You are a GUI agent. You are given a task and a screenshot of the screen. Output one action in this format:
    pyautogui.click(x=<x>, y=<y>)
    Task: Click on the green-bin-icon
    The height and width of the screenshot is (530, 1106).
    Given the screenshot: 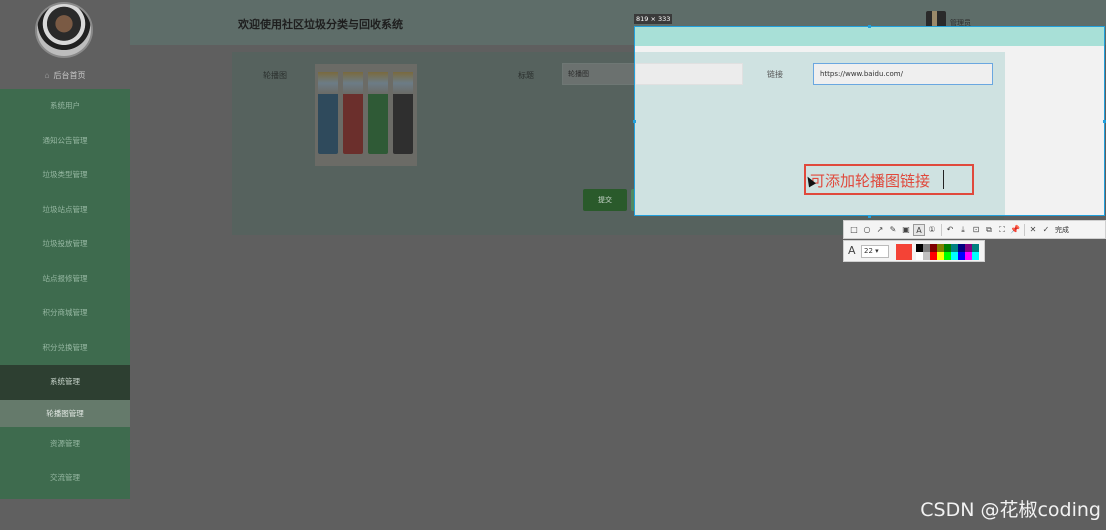 What is the action you would take?
    pyautogui.click(x=378, y=113)
    